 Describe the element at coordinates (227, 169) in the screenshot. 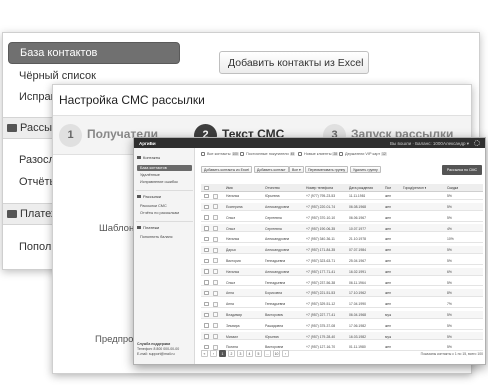

I see `add-from-excel-button: Добавить контакты из Excel` at that location.